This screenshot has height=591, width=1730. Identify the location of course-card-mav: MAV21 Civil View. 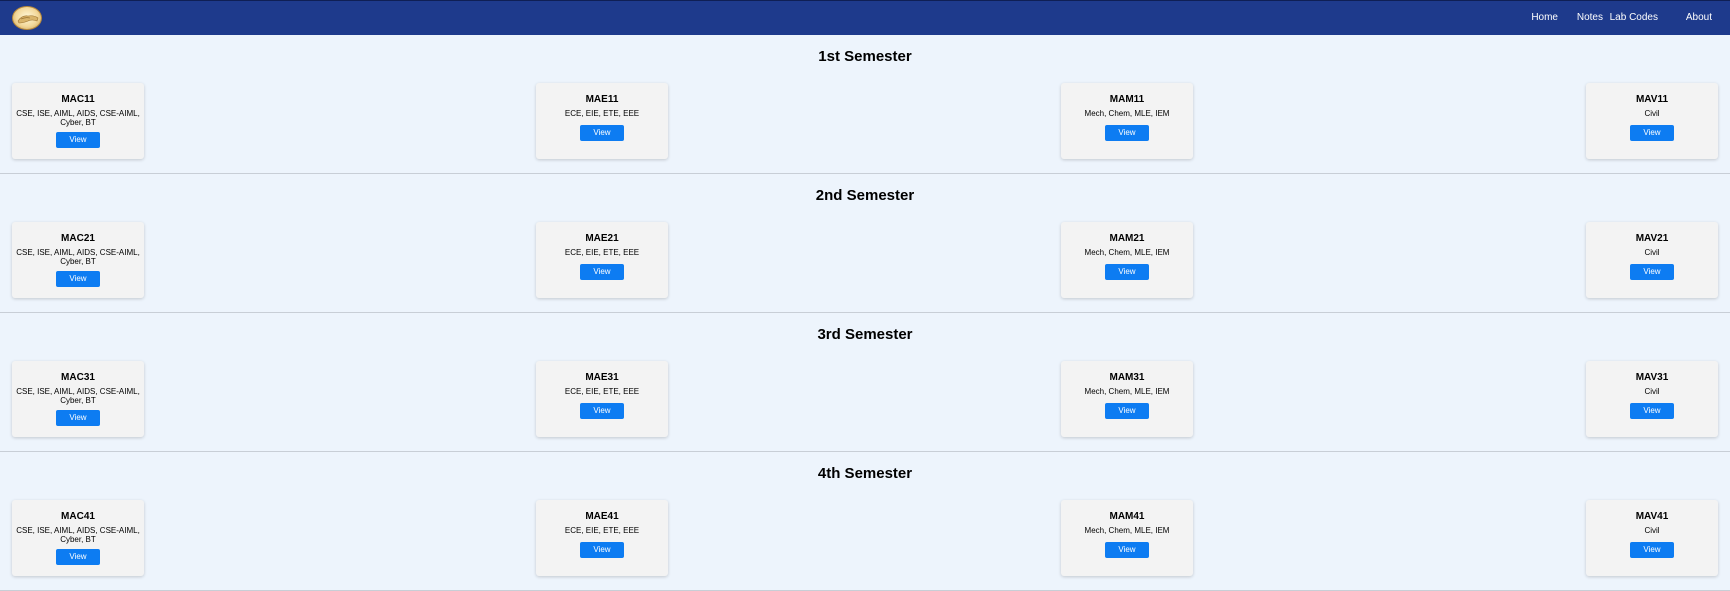
(1652, 260).